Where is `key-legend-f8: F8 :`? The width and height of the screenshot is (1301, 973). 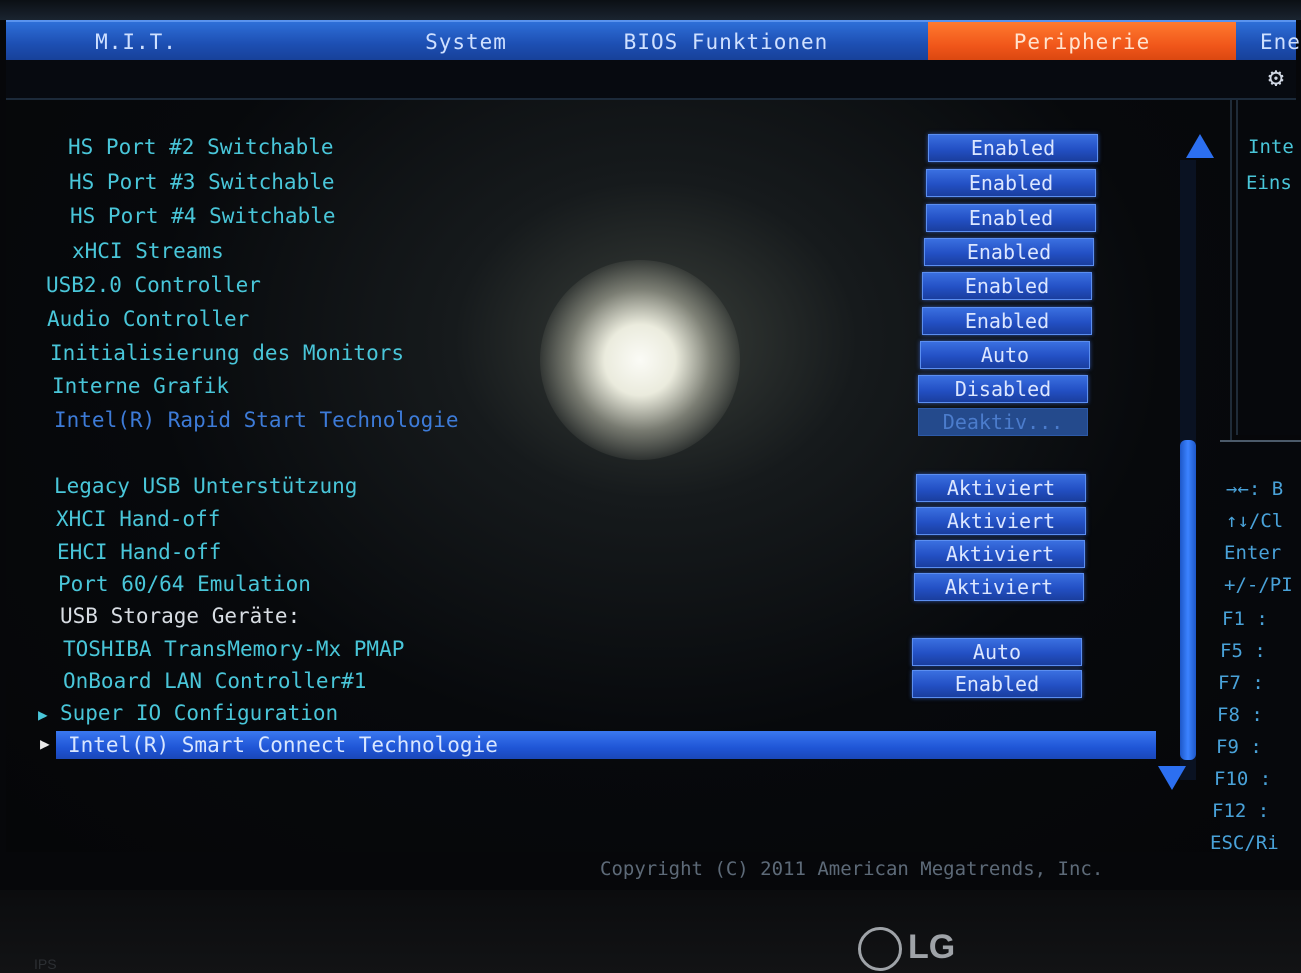 key-legend-f8: F8 : is located at coordinates (1240, 715).